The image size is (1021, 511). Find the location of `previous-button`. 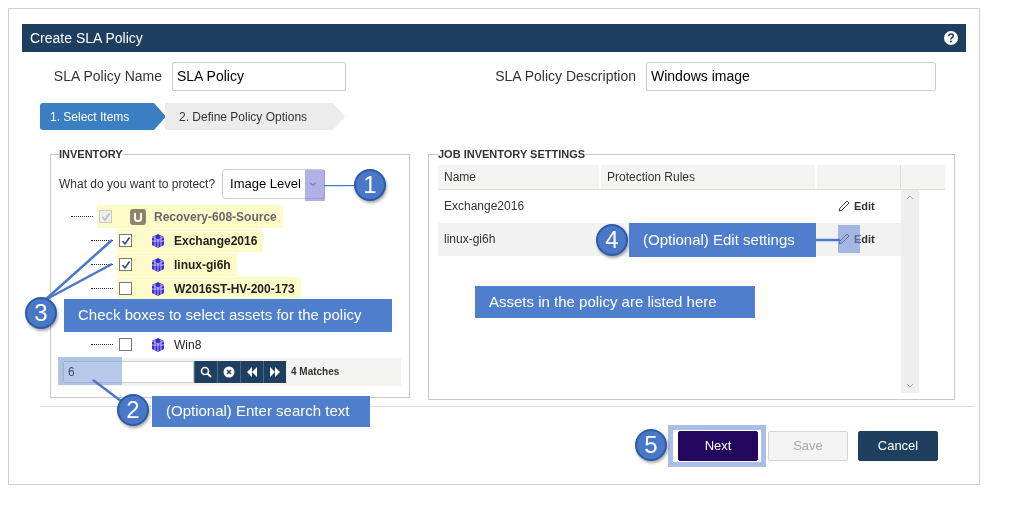

previous-button is located at coordinates (251, 371).